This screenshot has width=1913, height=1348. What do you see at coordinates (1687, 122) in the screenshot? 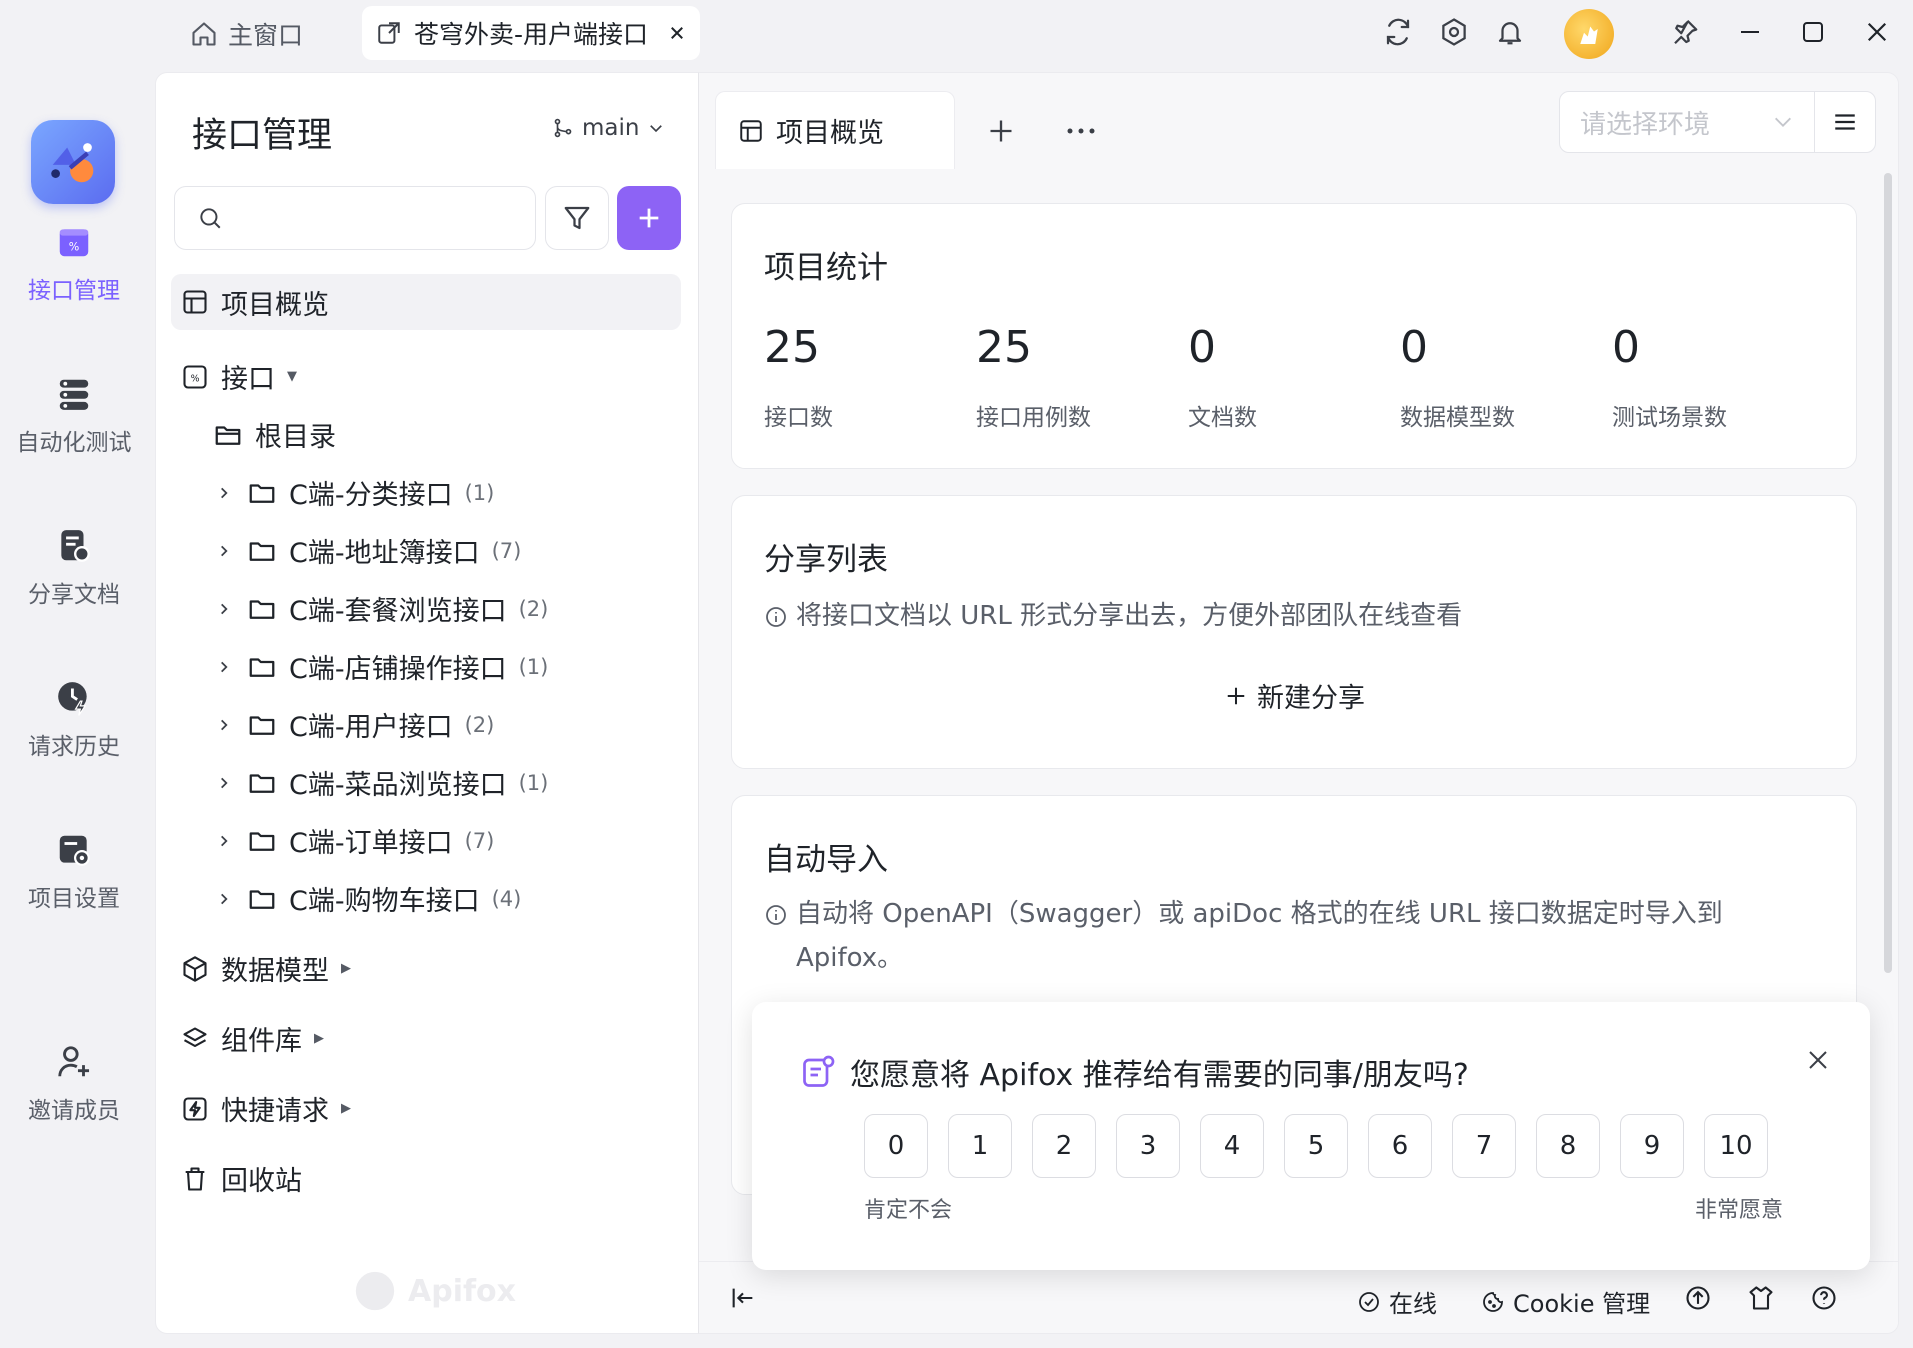
I see `environment-select: 请选择环境` at bounding box center [1687, 122].